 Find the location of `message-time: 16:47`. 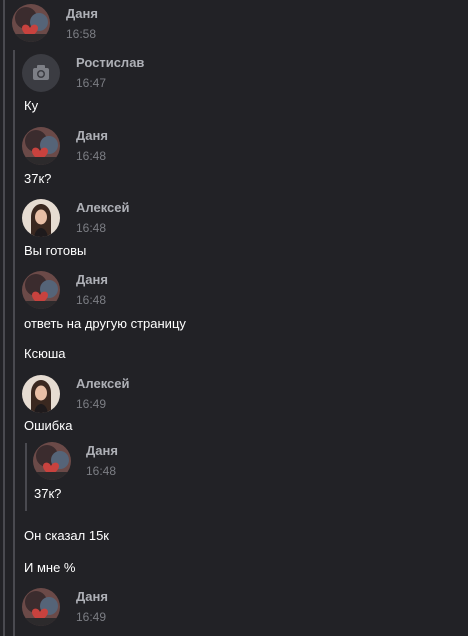

message-time: 16:47 is located at coordinates (91, 83).